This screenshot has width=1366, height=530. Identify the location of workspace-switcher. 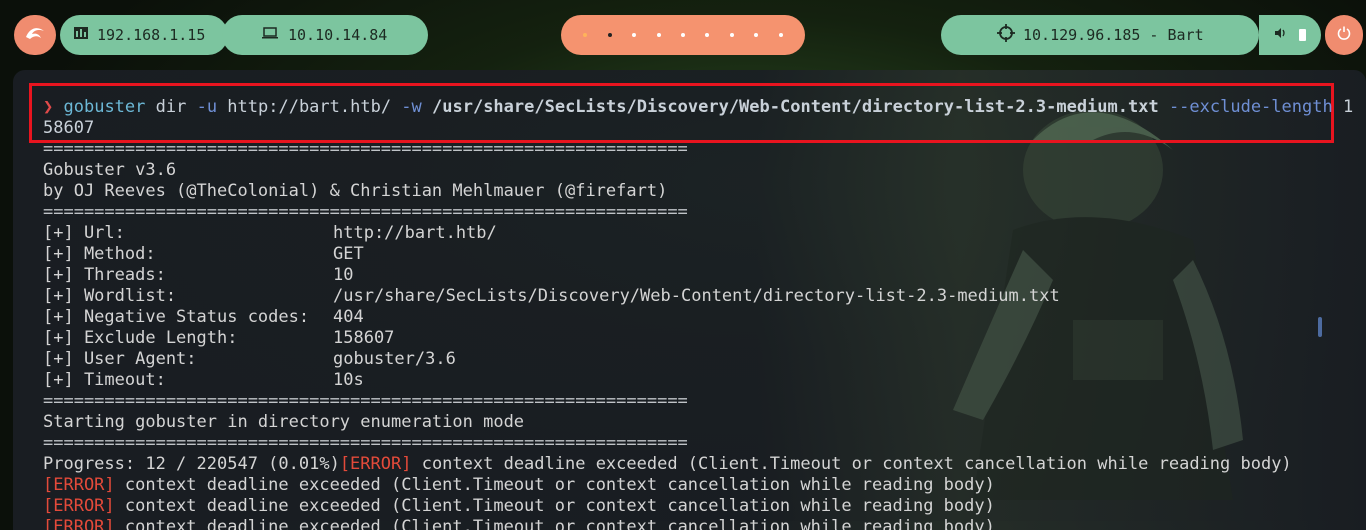
(683, 35).